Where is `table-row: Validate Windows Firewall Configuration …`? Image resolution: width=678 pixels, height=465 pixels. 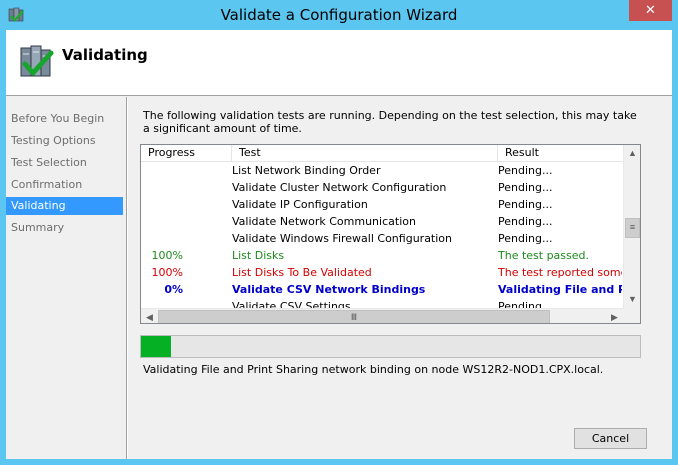
table-row: Validate Windows Firewall Configuration … is located at coordinates (382, 238).